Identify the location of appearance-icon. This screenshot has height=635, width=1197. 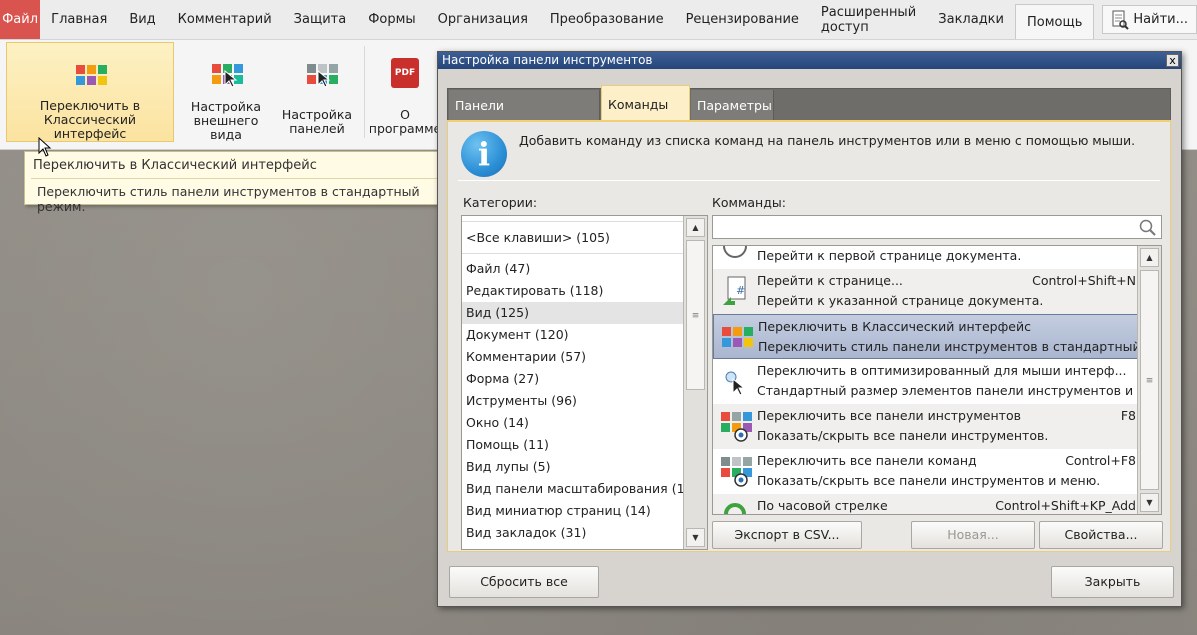
(226, 72).